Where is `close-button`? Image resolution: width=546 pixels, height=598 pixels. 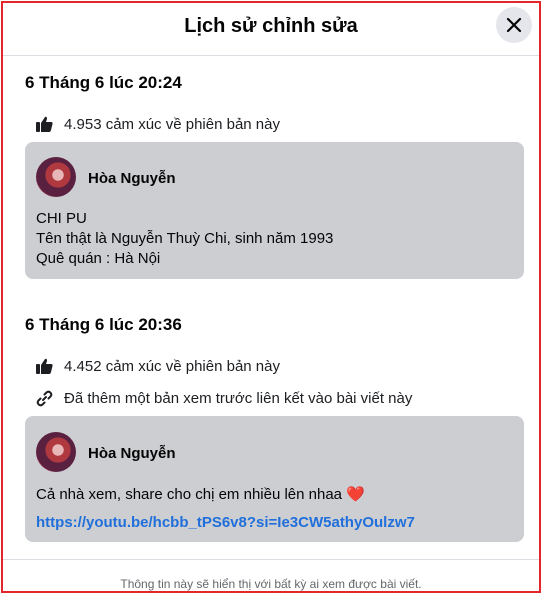
close-button is located at coordinates (514, 25).